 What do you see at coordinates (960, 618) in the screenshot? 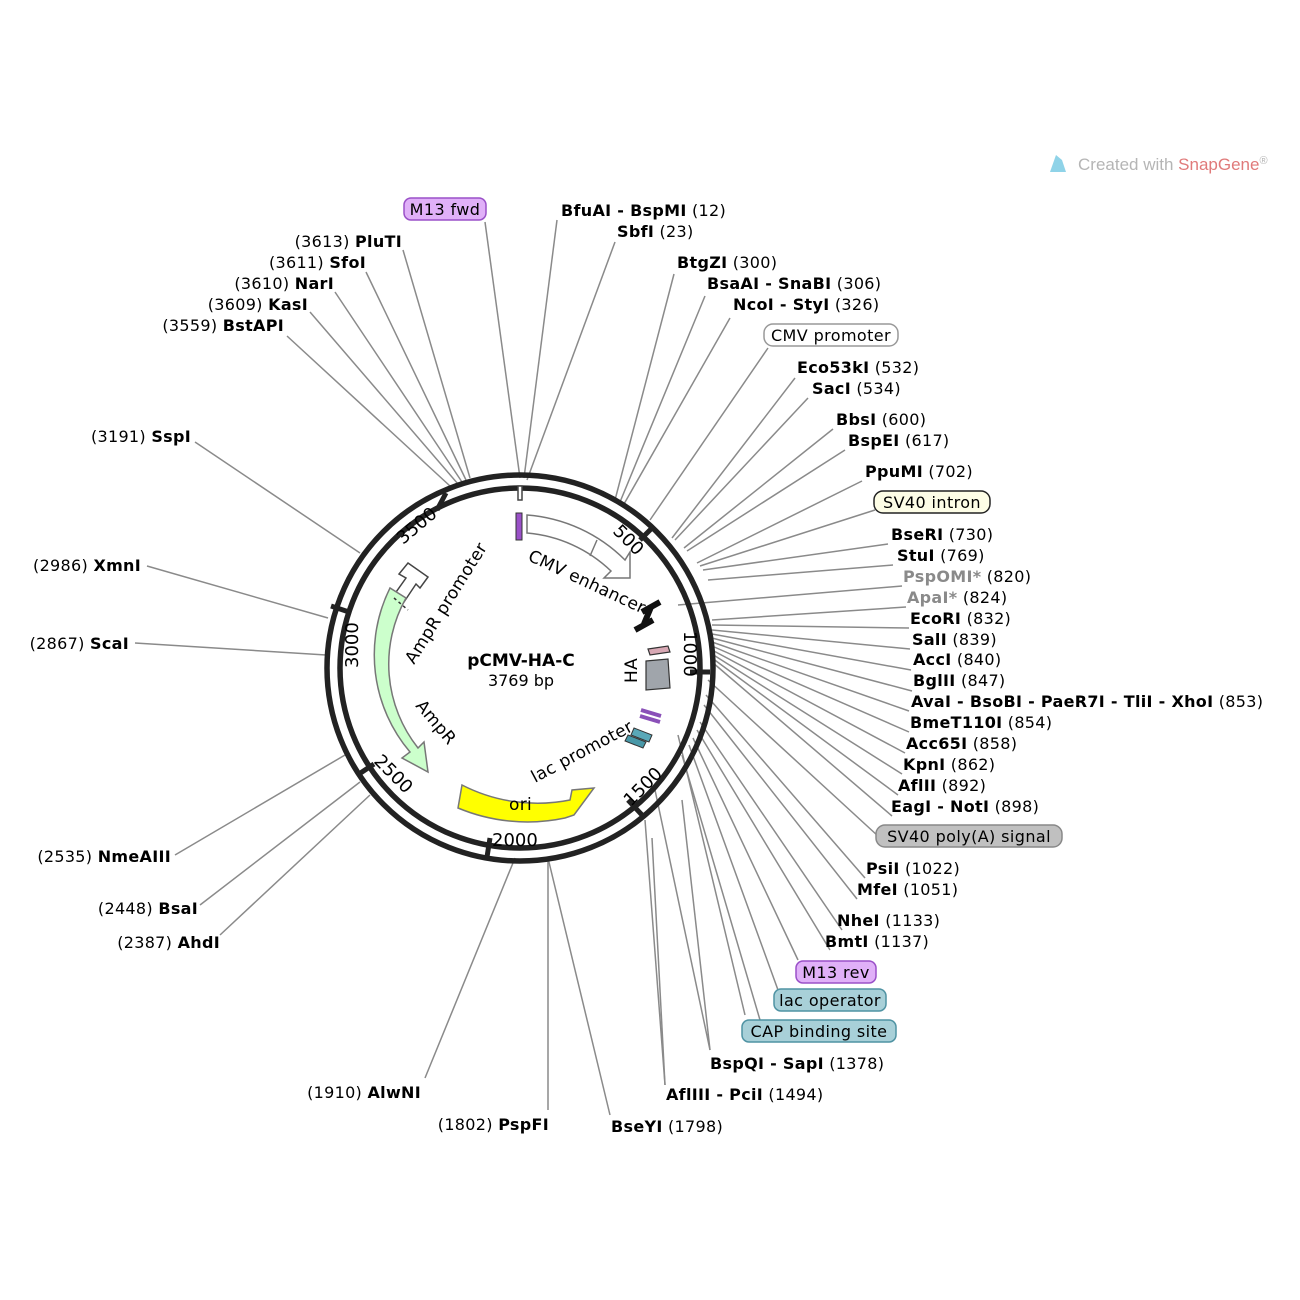
I see `site-ecori: EcoRI (832)` at bounding box center [960, 618].